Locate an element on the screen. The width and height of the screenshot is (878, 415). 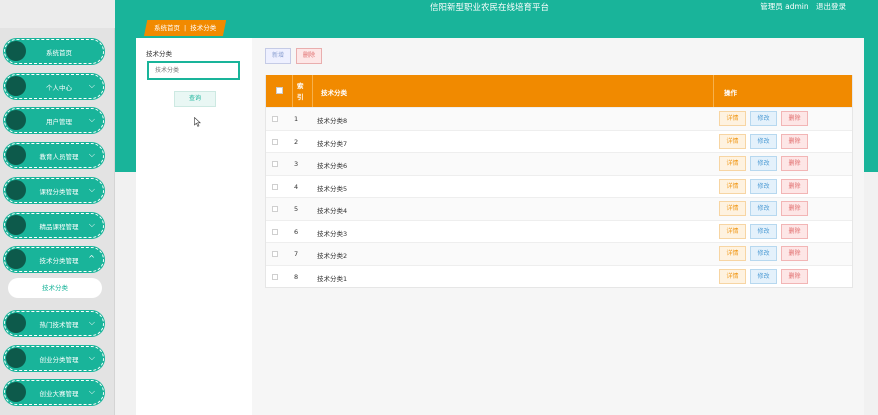
sidebar-item-users: 用户管理 ⌵ is located at coordinates (54, 120).